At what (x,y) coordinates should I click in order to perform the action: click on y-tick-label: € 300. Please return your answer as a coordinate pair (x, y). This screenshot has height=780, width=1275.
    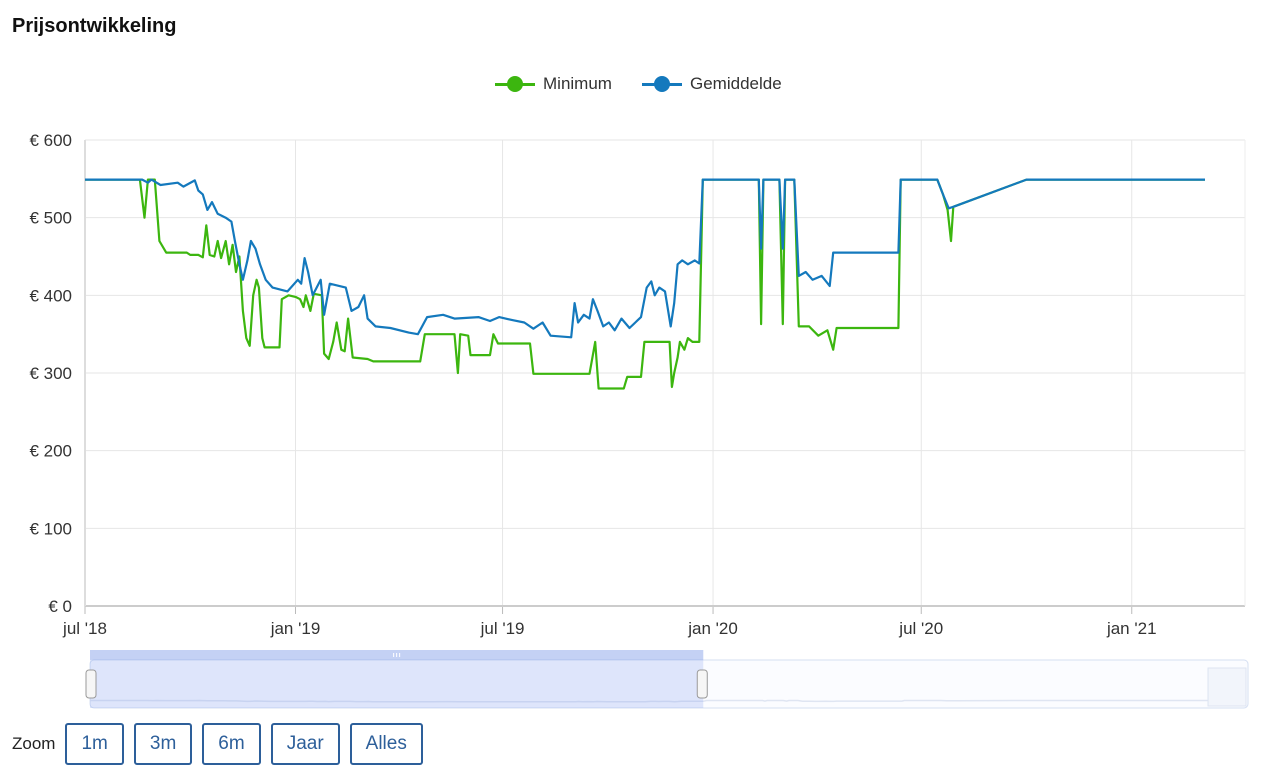
    Looking at the image, I should click on (50, 373).